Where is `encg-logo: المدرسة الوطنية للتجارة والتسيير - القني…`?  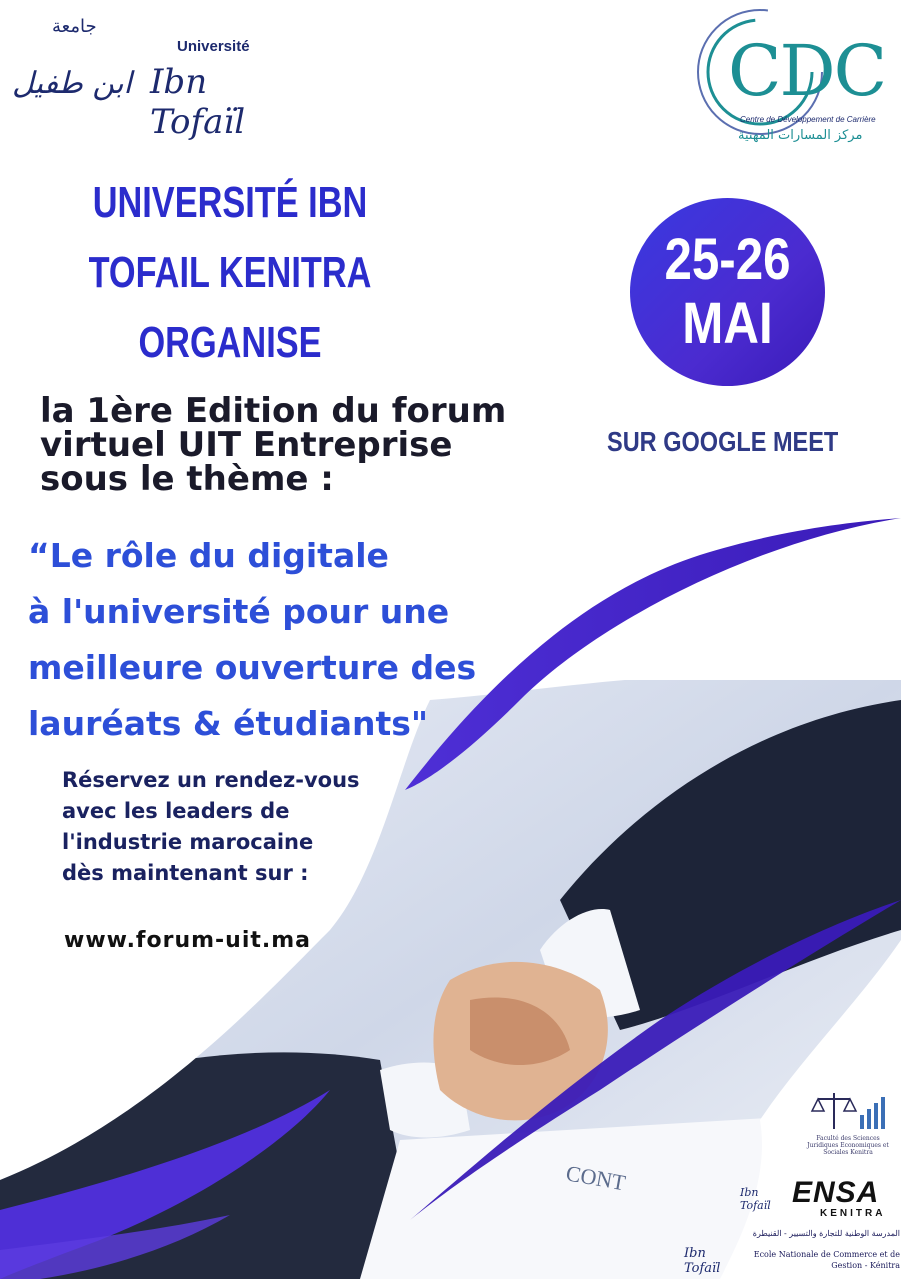 encg-logo: المدرسة الوطنية للتجارة والتسيير - القني… is located at coordinates (821, 1253).